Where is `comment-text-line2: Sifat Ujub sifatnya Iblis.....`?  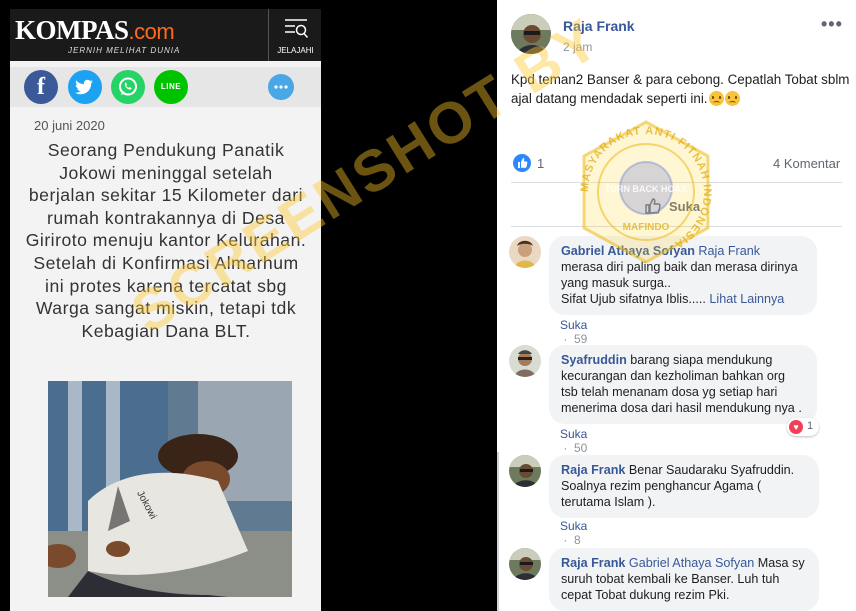 comment-text-line2: Sifat Ujub sifatnya Iblis..... is located at coordinates (633, 299).